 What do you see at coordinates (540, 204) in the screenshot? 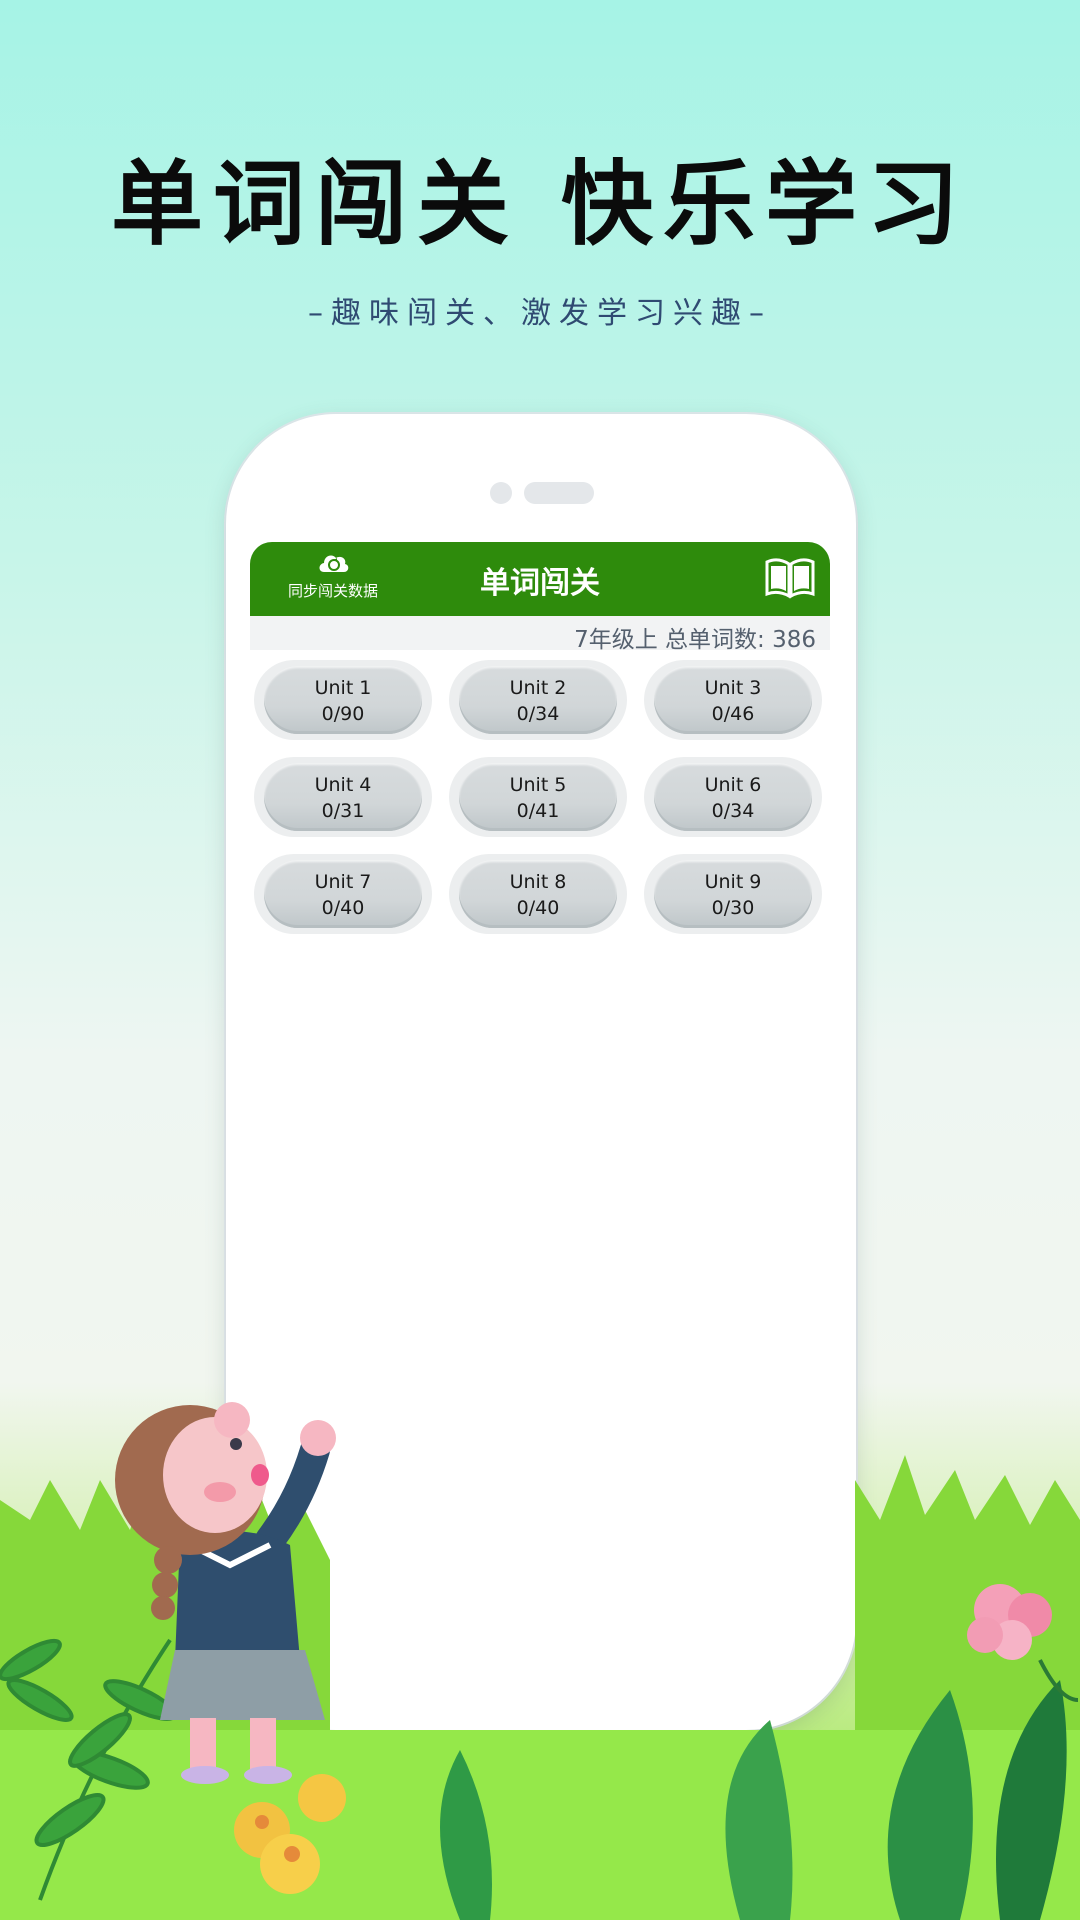
I see `hero-title: 单词闯关 快乐学习` at bounding box center [540, 204].